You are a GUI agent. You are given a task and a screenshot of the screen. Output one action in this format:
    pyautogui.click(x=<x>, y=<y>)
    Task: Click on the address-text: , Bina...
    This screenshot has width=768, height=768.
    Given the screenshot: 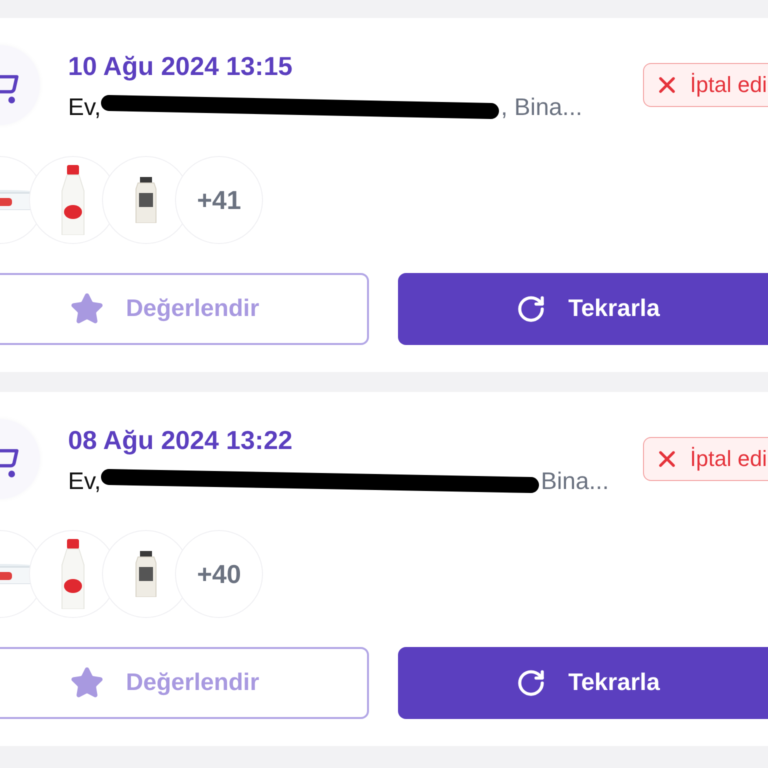 What is the action you would take?
    pyautogui.click(x=541, y=108)
    